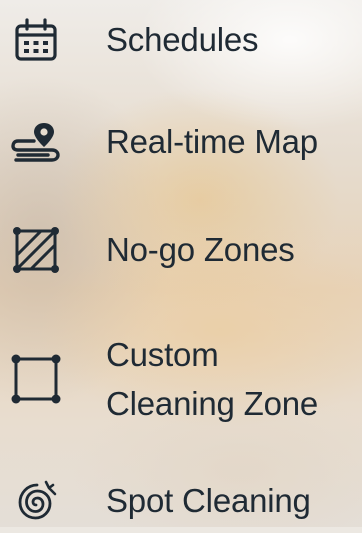  I want to click on route-map-pin-icon, so click(36, 142).